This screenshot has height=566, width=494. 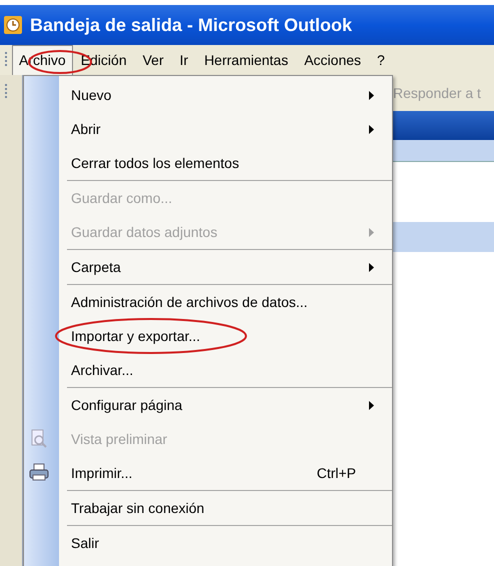 I want to click on menu-item: Cerrar todos los elementos, so click(x=229, y=163).